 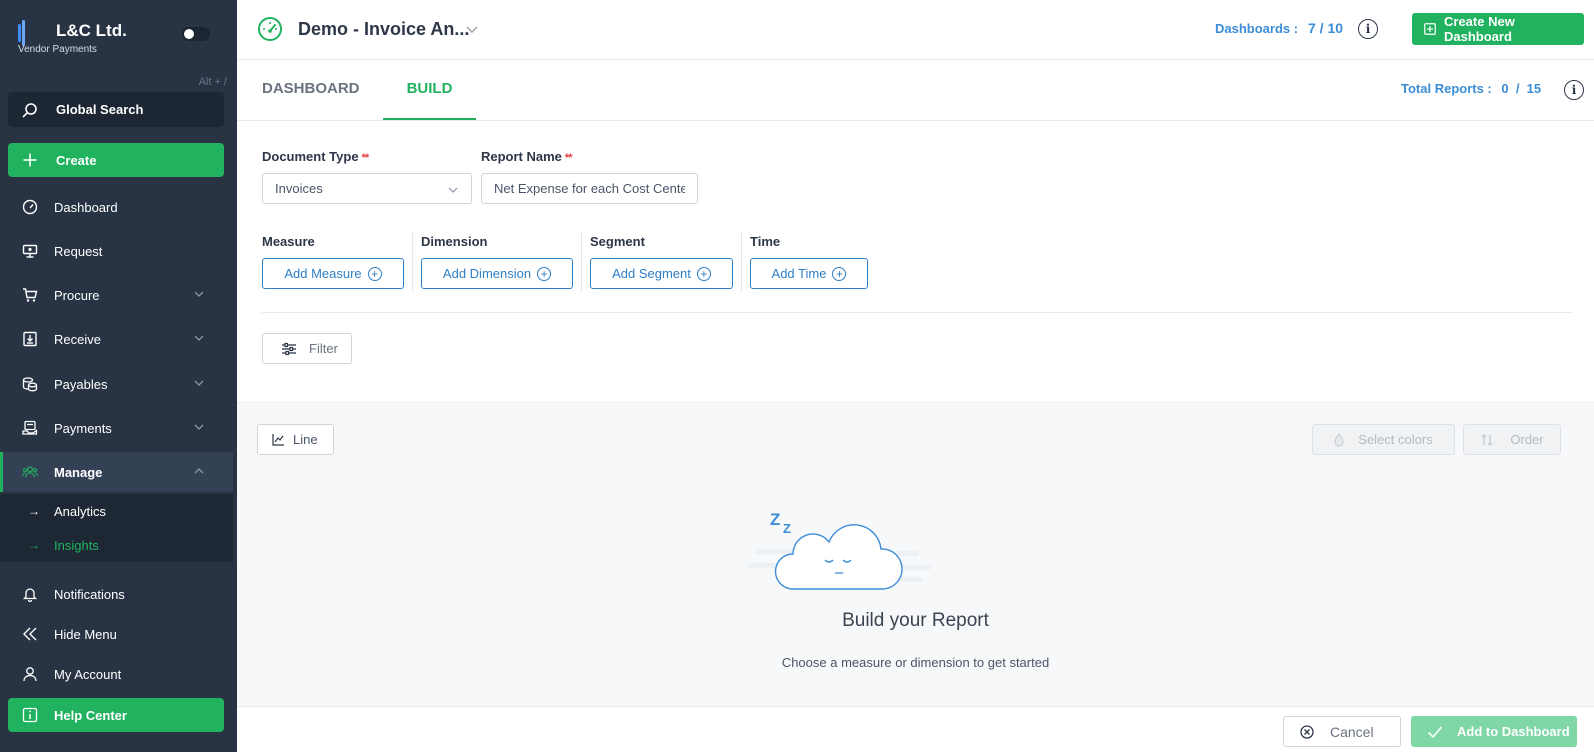 I want to click on sidebar-item-label: Request, so click(x=78, y=251).